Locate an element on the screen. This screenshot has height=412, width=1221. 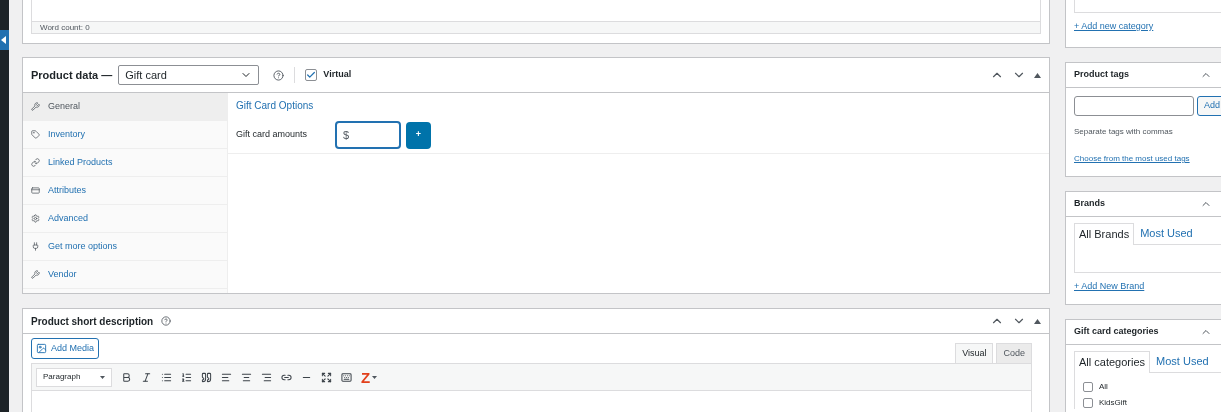
amount-field: $ is located at coordinates (368, 135).